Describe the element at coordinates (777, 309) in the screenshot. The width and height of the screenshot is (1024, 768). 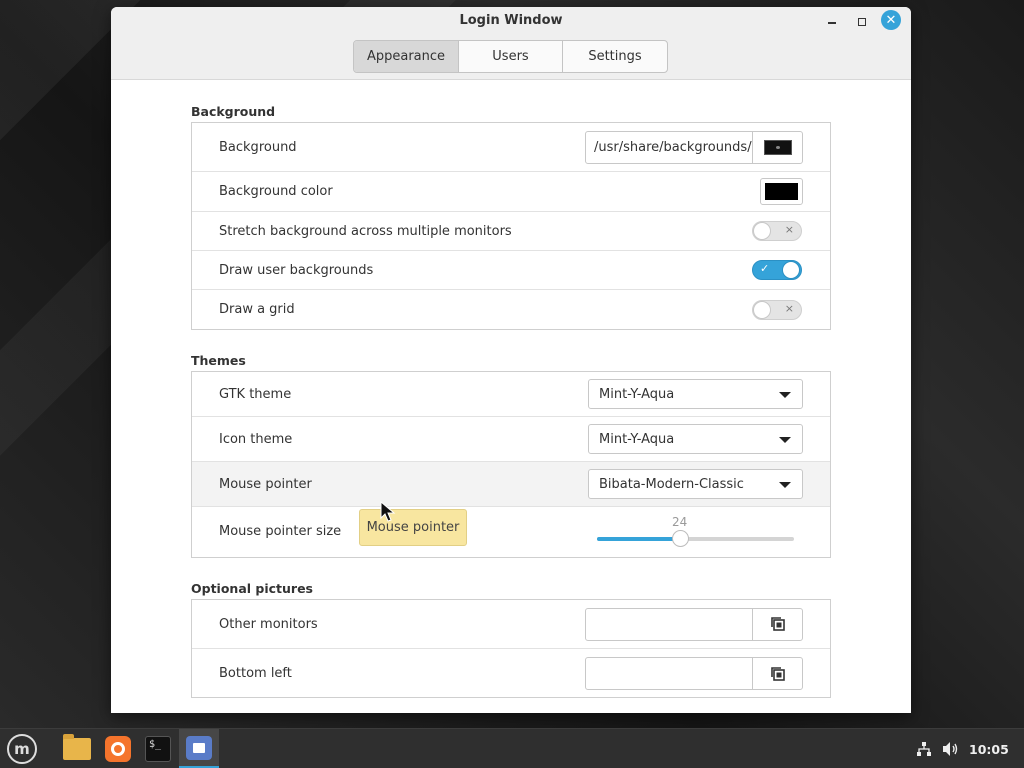
I see `draw-grid-switch: ×` at that location.